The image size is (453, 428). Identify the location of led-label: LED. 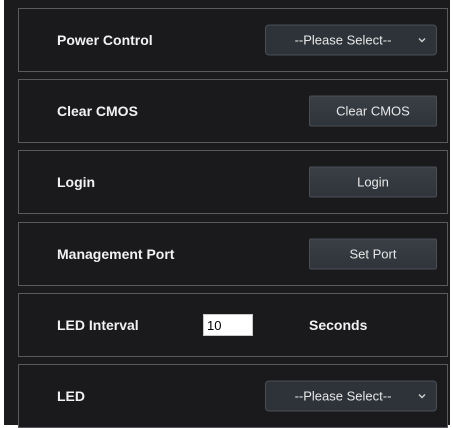
(71, 396).